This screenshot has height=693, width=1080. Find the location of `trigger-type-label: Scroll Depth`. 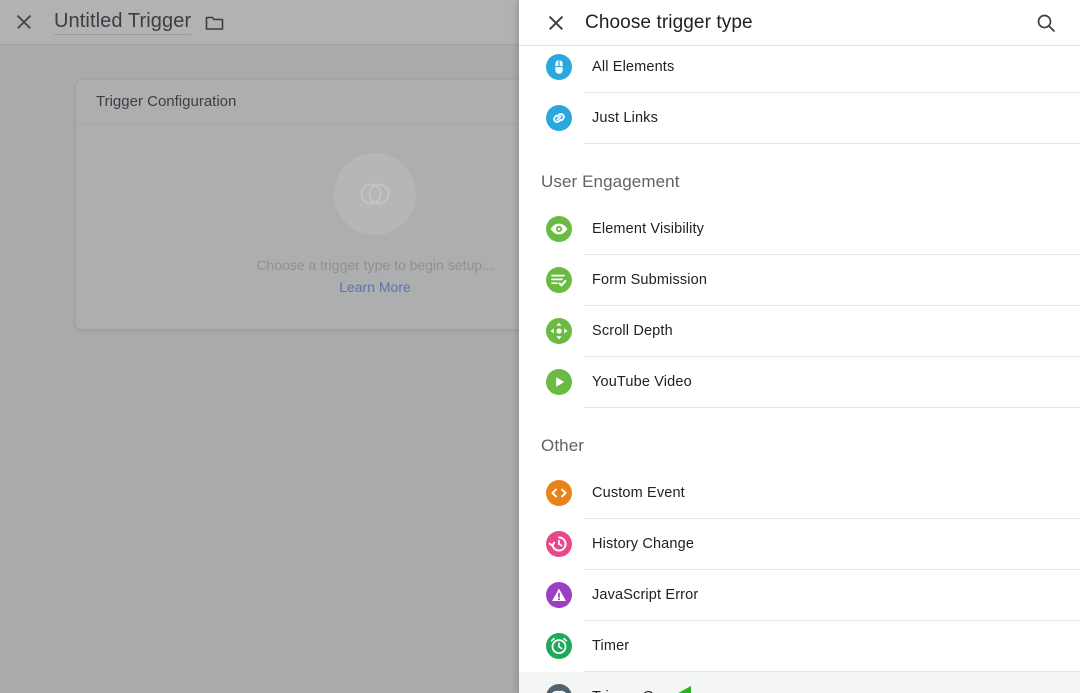

trigger-type-label: Scroll Depth is located at coordinates (632, 331).